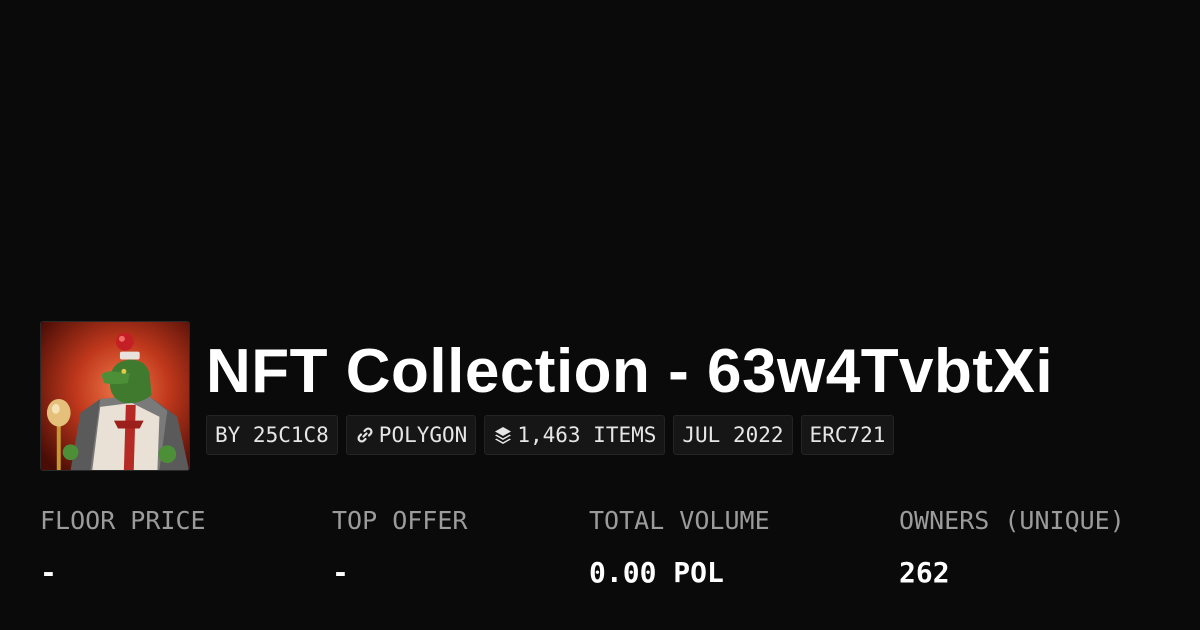  I want to click on floor-price-label: FLOOR PRICE, so click(123, 520).